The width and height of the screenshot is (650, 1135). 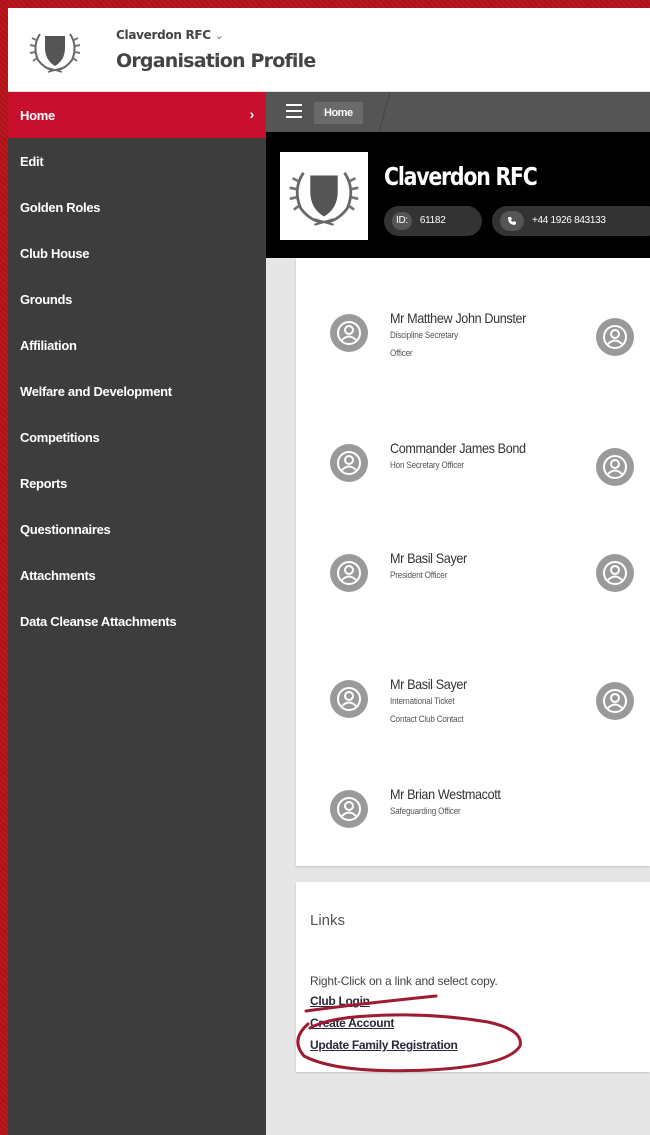 I want to click on officer-role: Discipline Secretary, so click(x=424, y=335).